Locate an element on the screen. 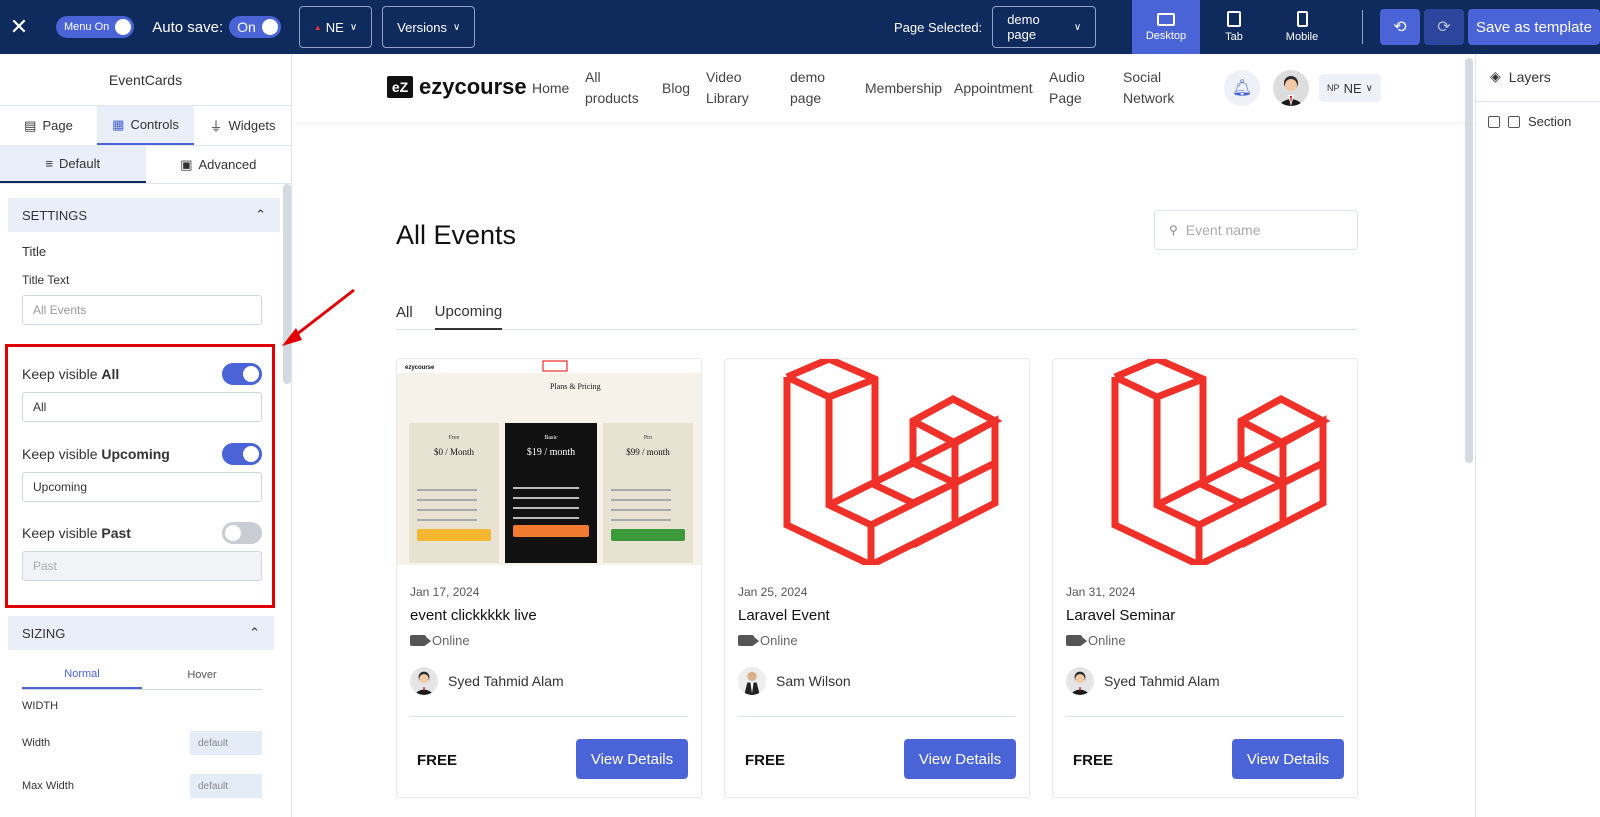 The width and height of the screenshot is (1600, 817). mobile-icon is located at coordinates (1302, 19).